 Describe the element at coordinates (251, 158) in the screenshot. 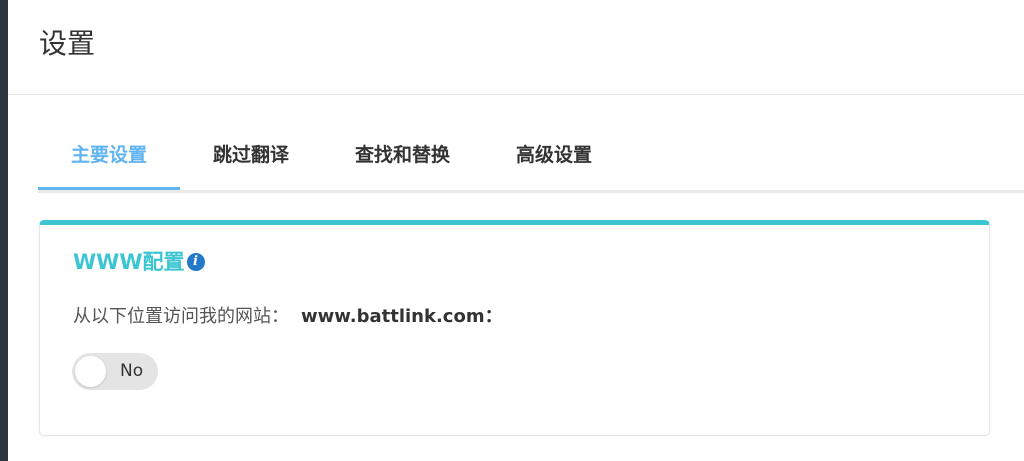

I see `tab-skip-translation: 跳过翻译` at that location.